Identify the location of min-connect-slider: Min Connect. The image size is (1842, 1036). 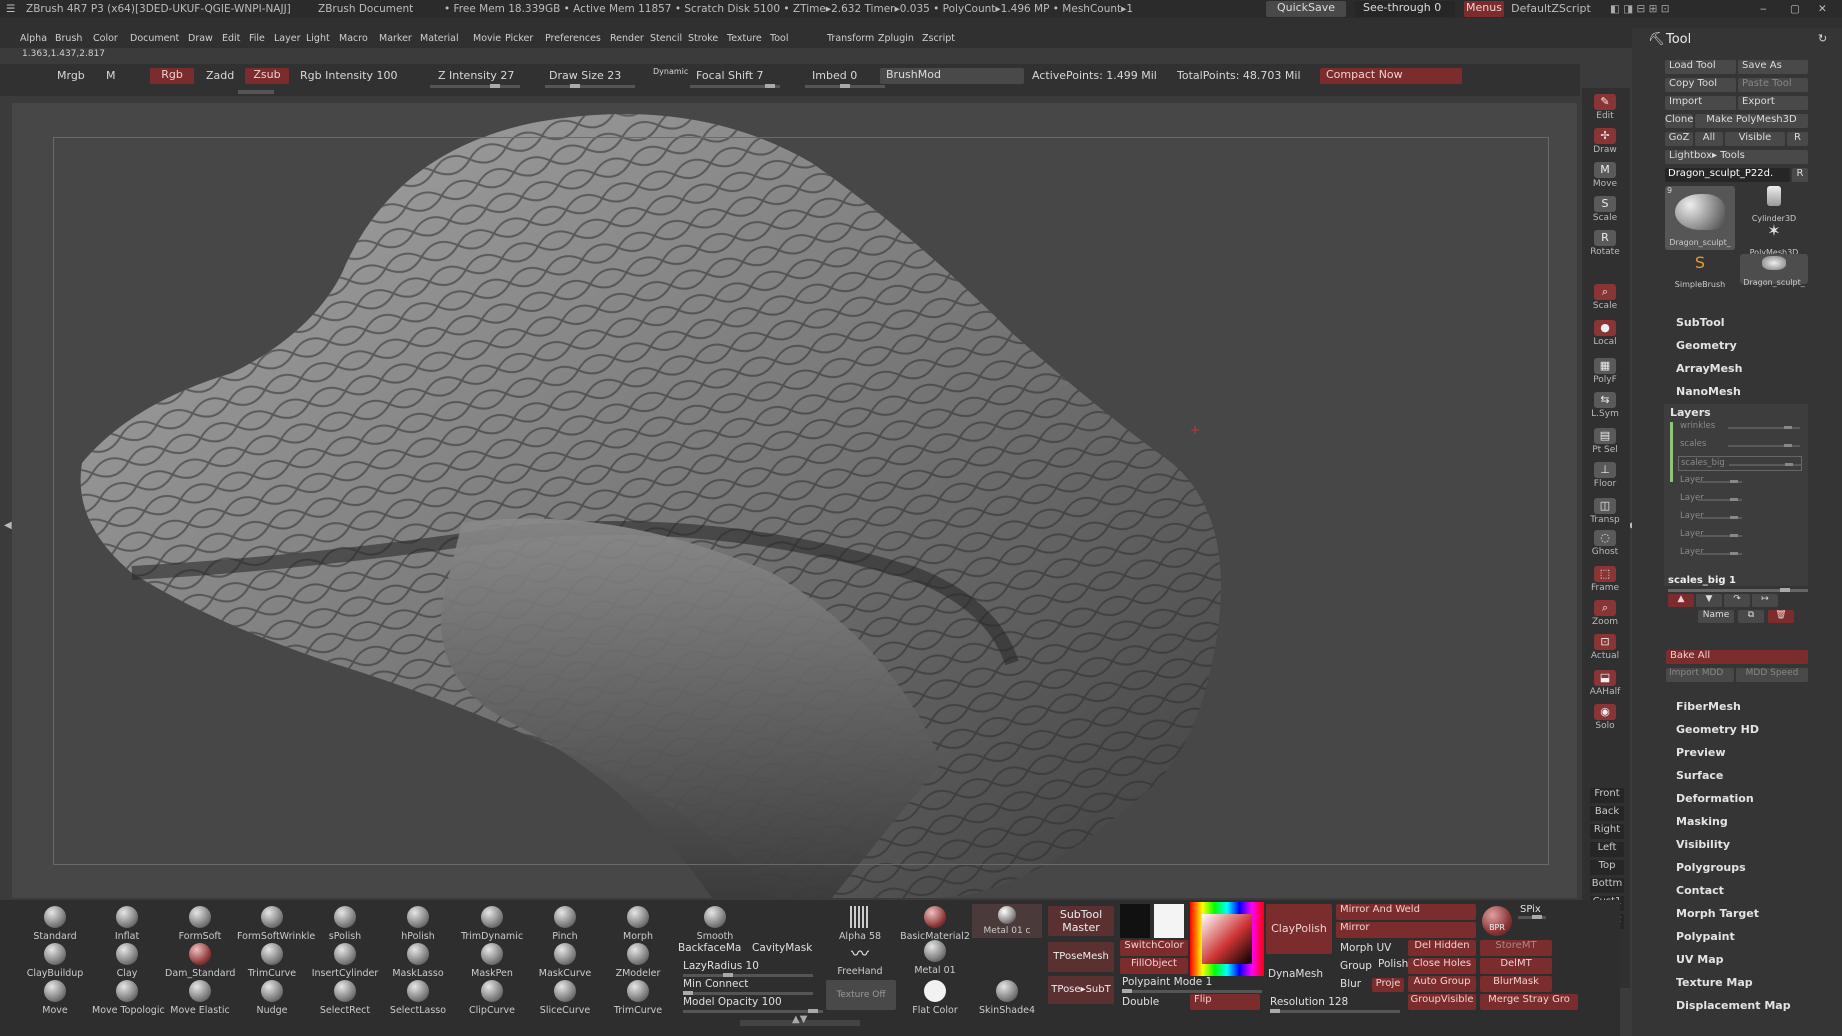
(715, 984).